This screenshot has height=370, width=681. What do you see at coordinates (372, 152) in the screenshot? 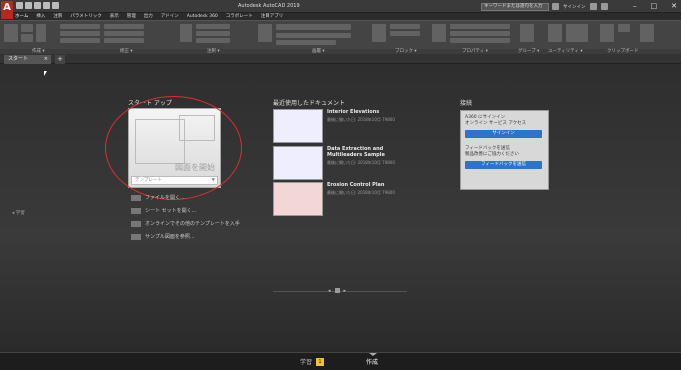
I see `recent-document-title: Data Extraction and Multileaders Sample` at bounding box center [372, 152].